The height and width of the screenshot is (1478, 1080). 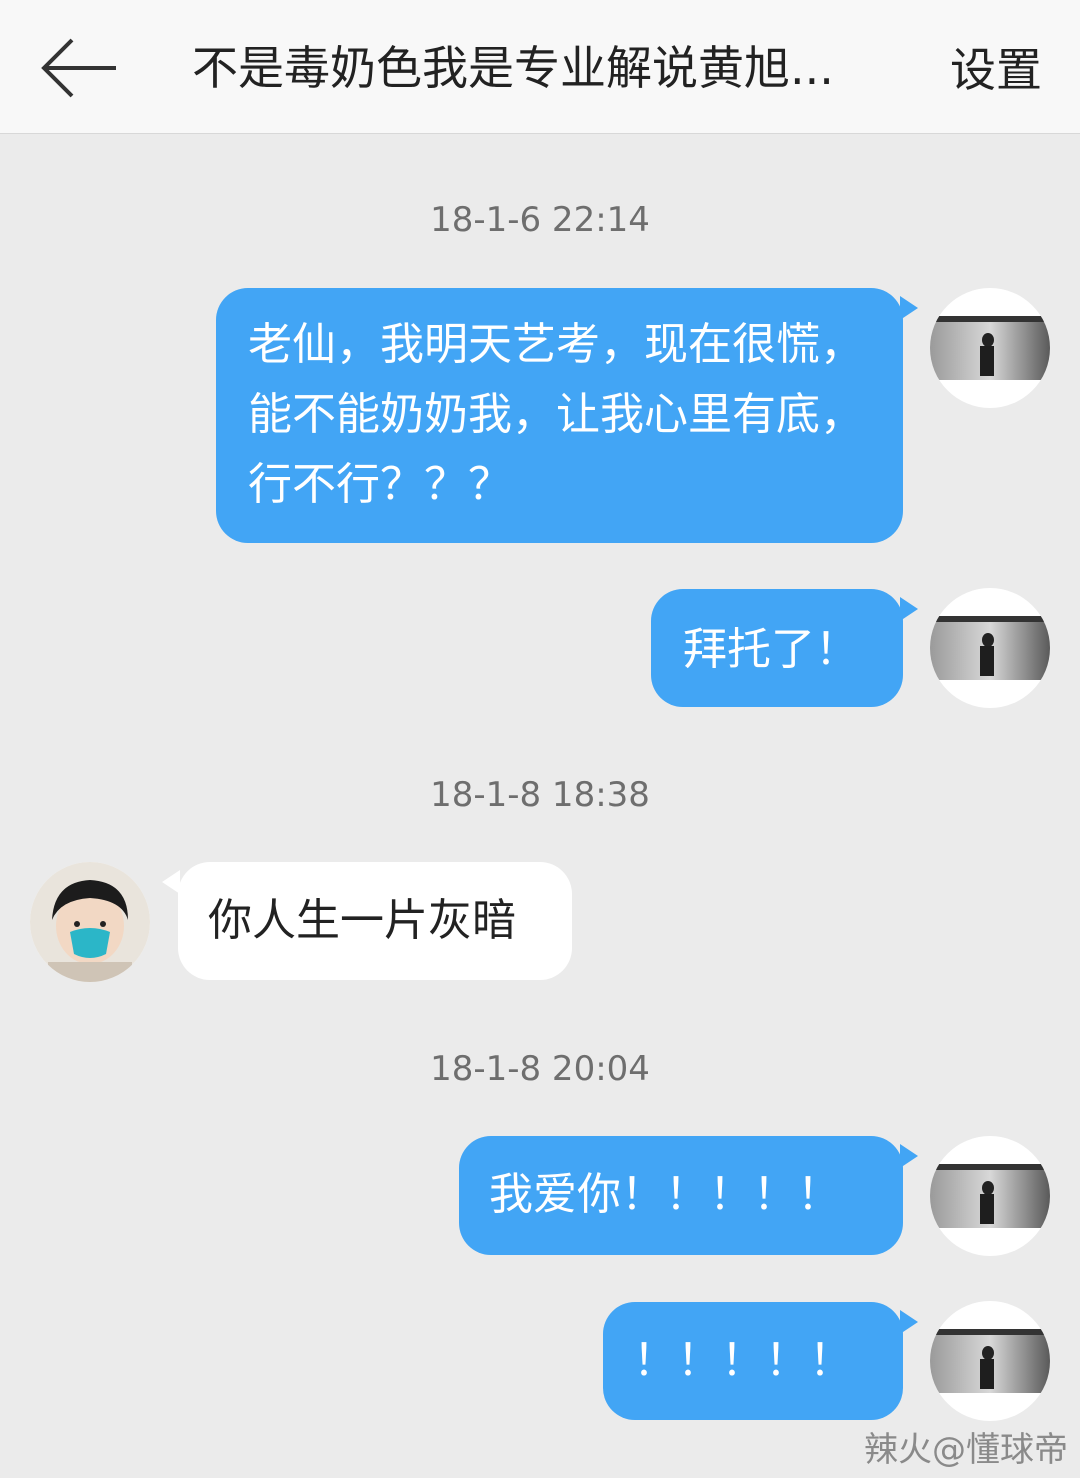 I want to click on back-arrow-icon, so click(x=78, y=68).